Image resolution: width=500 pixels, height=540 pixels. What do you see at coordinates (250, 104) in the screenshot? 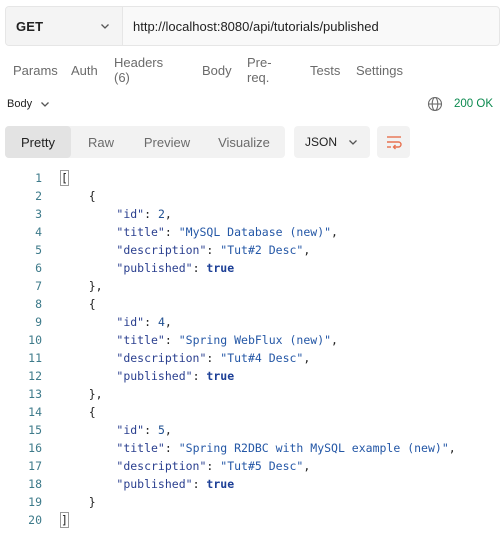
I see `response-bar: Body 200 OK` at bounding box center [250, 104].